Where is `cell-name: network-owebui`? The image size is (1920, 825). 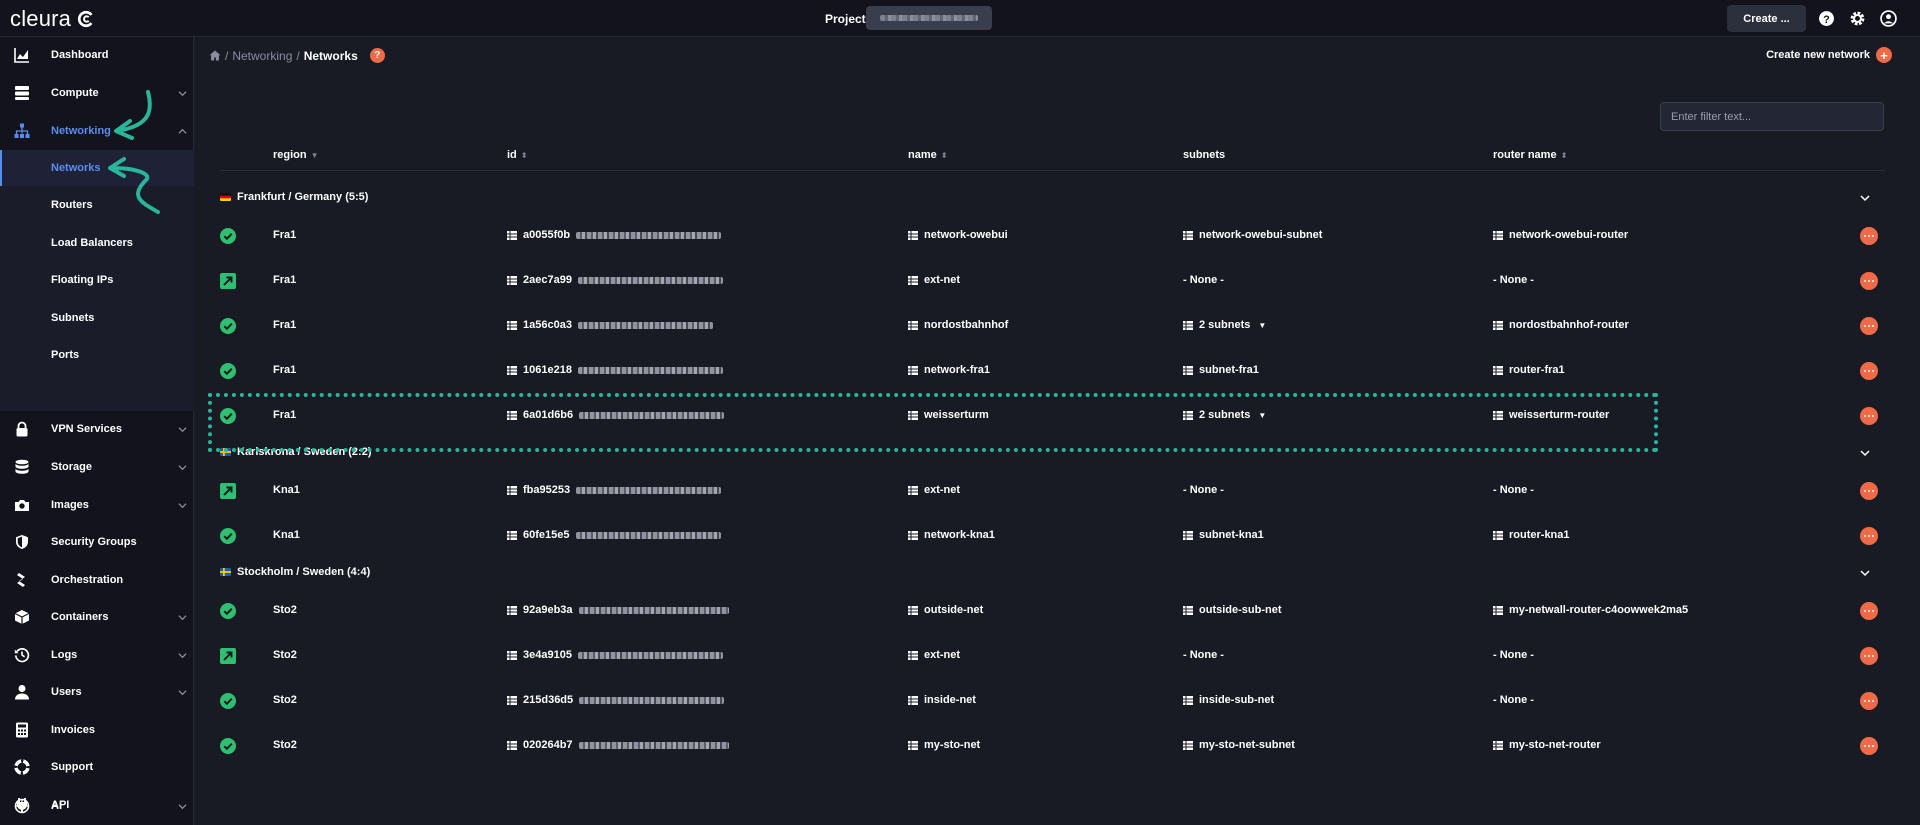
cell-name: network-owebui is located at coordinates (958, 235).